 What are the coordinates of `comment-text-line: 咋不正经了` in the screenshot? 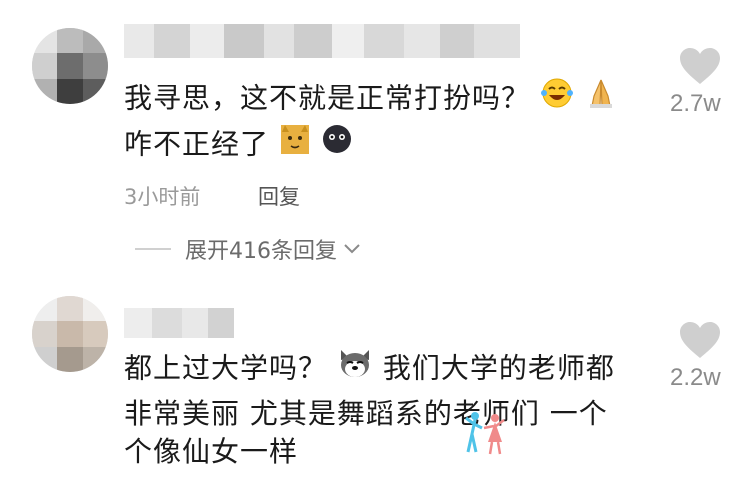 It's located at (238, 145).